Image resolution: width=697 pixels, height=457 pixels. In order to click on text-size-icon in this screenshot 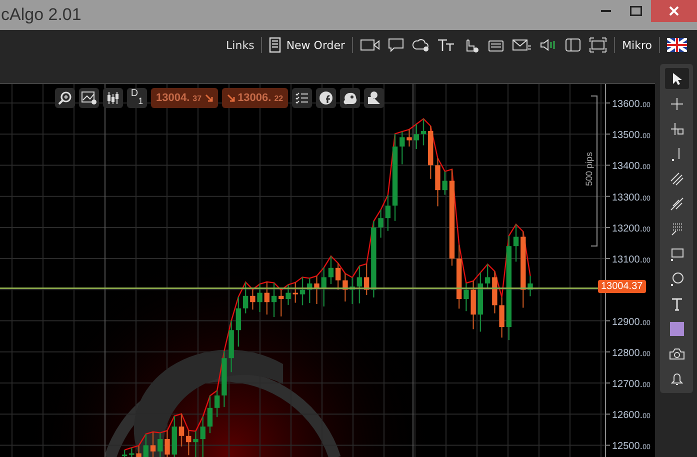, I will do `click(446, 45)`.